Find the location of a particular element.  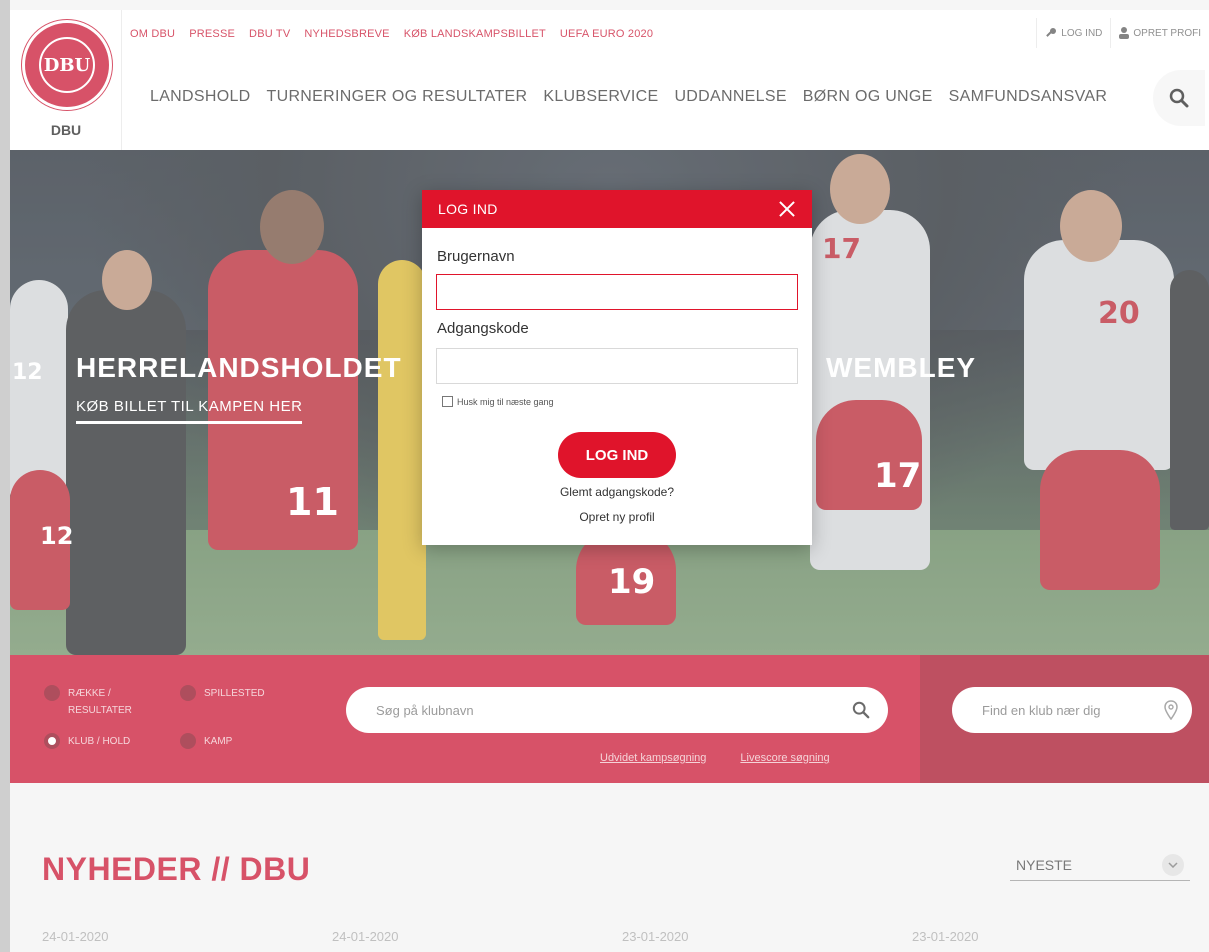

username-input is located at coordinates (617, 292).